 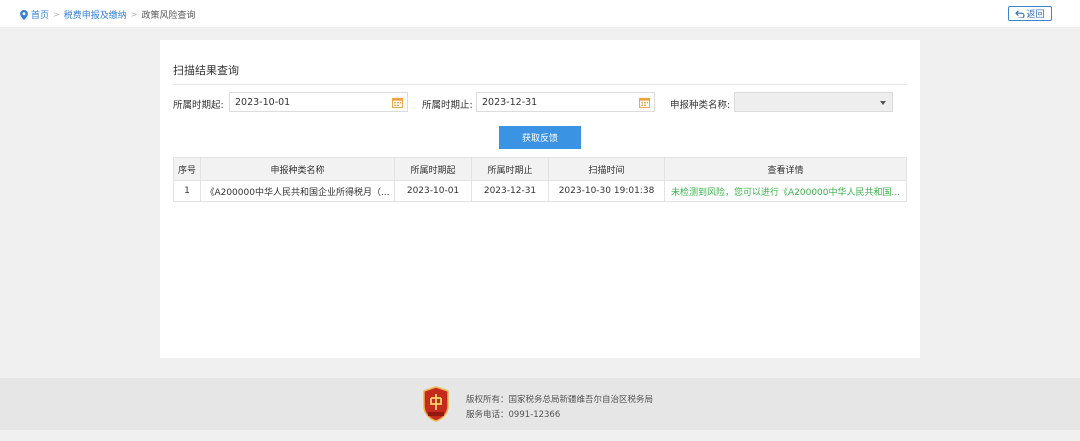 I want to click on footer: 版权所有：国家税务总局新疆维吾尔自治区税务局 服务电话：0991-12366, so click(x=540, y=404).